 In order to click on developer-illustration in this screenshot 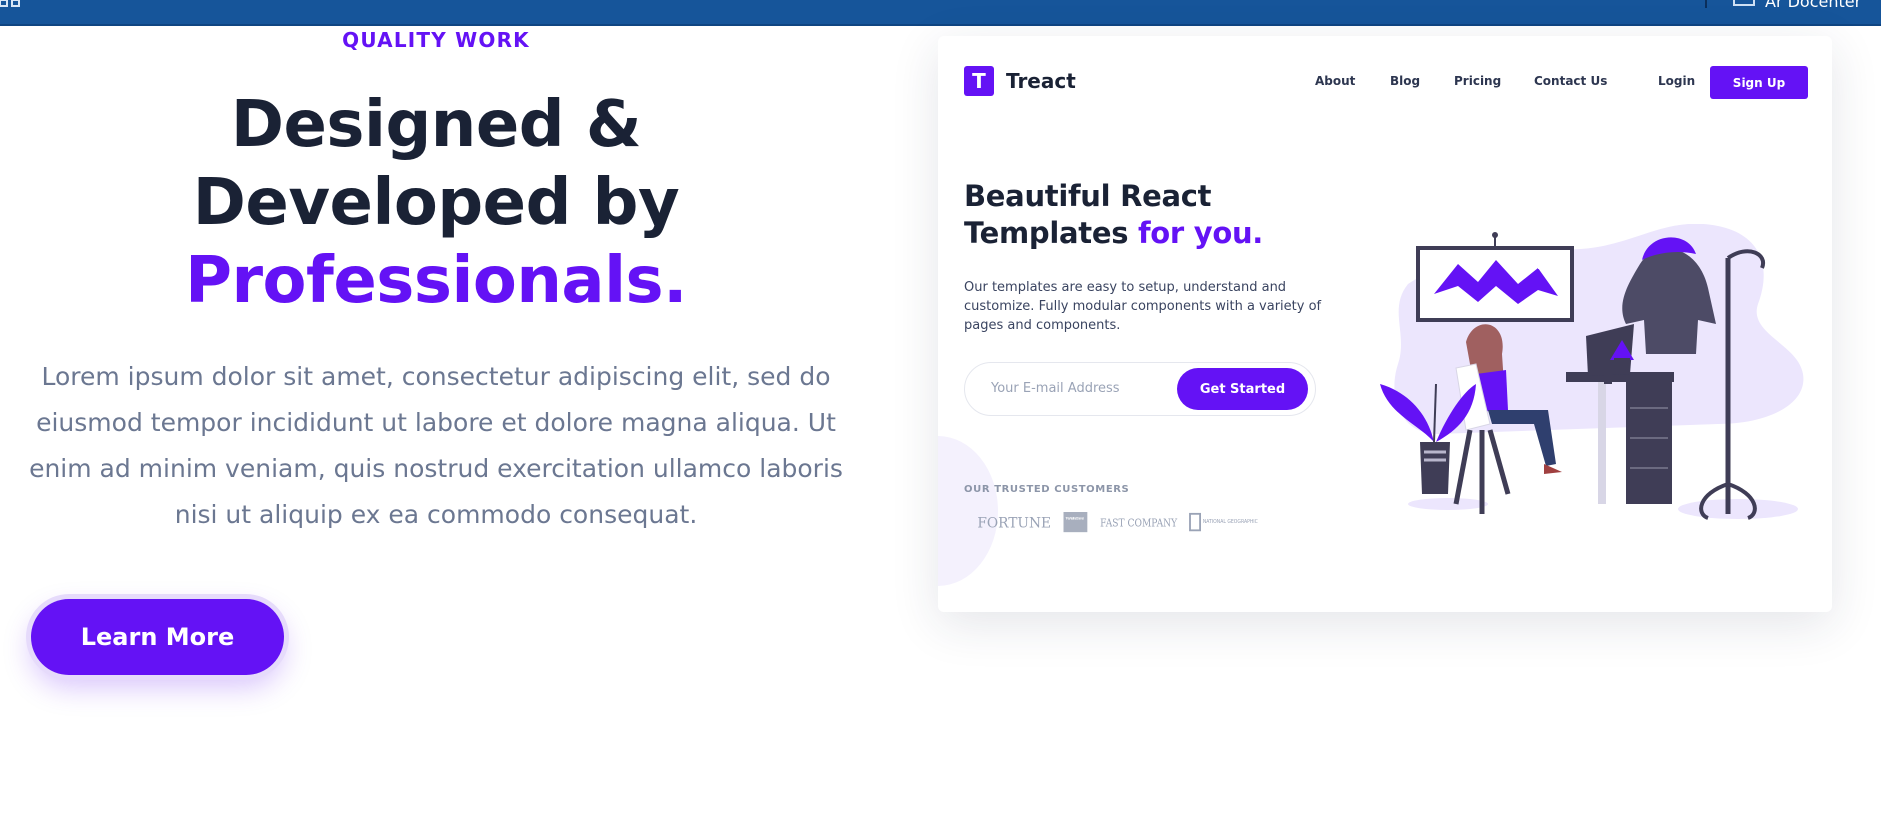, I will do `click(1592, 372)`.